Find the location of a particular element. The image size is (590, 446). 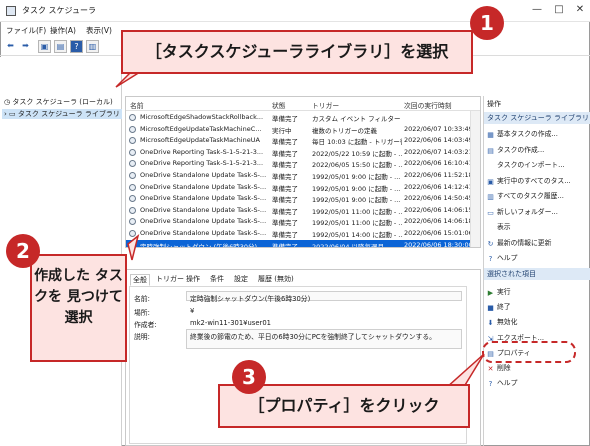

task-next-cell: 2022/06/06 15:01:06 is located at coordinates (437, 233).